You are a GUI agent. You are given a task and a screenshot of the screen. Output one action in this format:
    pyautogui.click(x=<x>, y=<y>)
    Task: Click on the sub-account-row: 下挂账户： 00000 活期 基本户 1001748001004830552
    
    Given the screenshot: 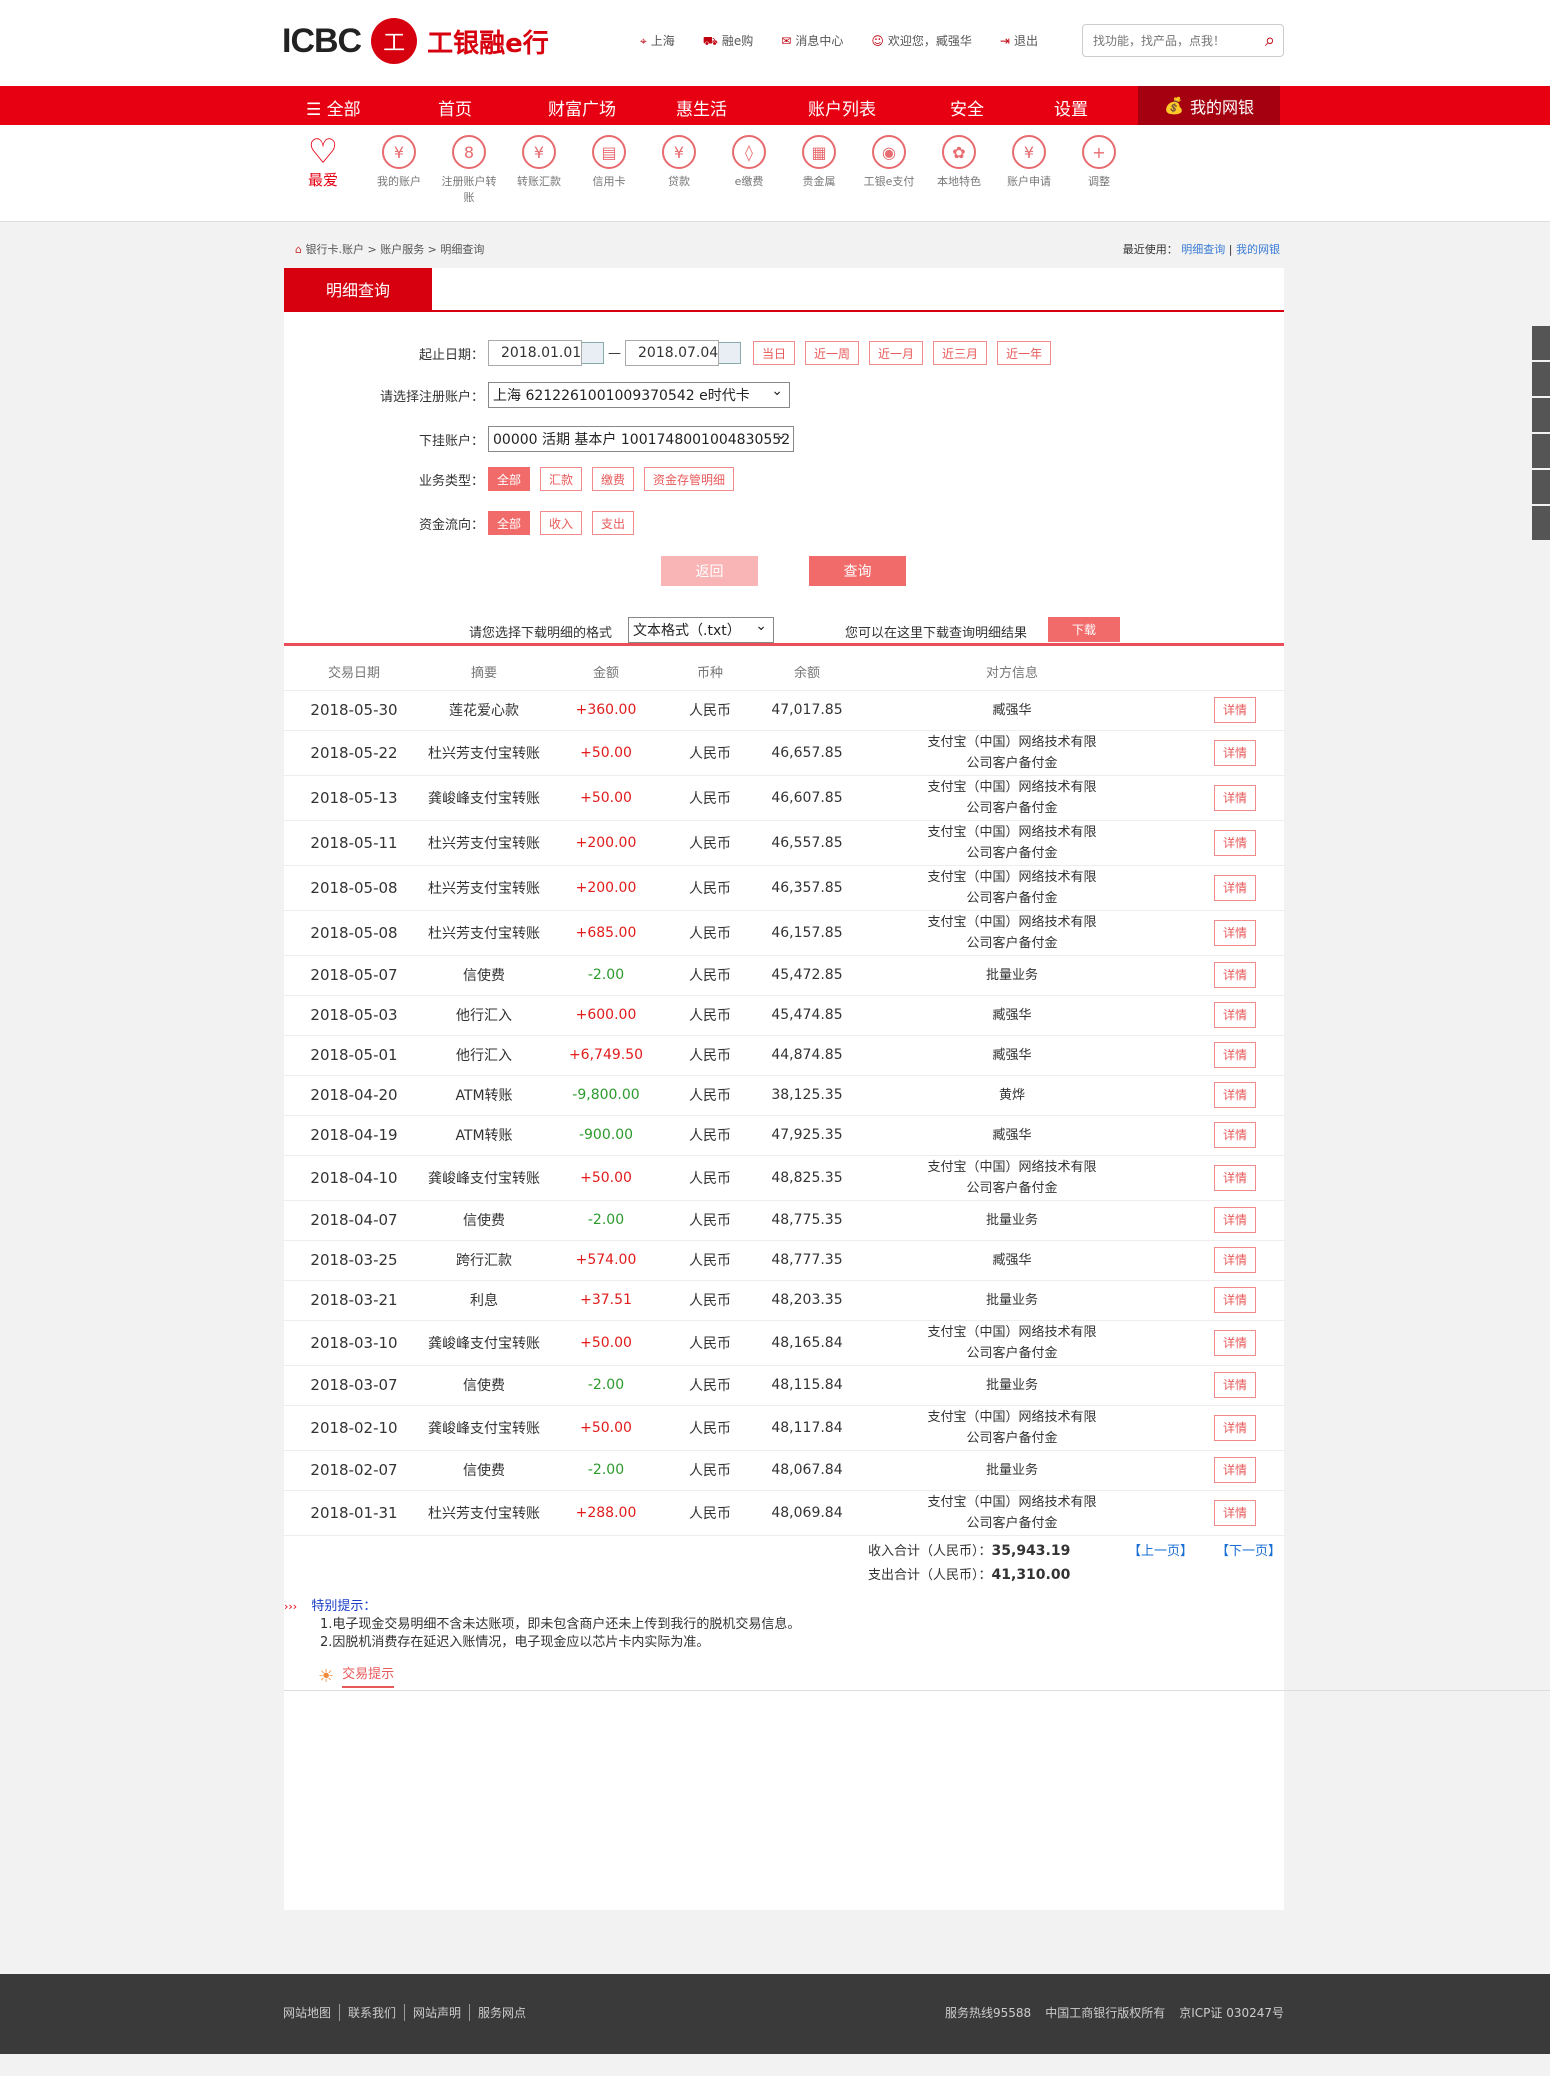 What is the action you would take?
    pyautogui.click(x=784, y=439)
    